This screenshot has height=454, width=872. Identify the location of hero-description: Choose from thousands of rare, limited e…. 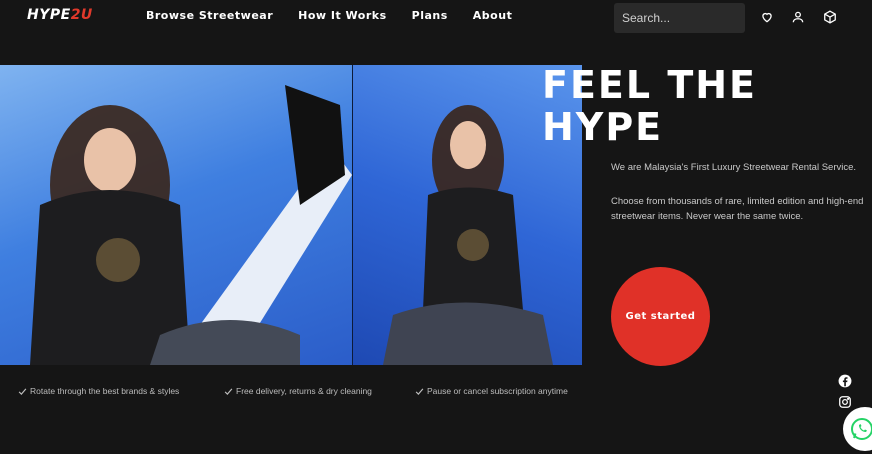
(741, 209).